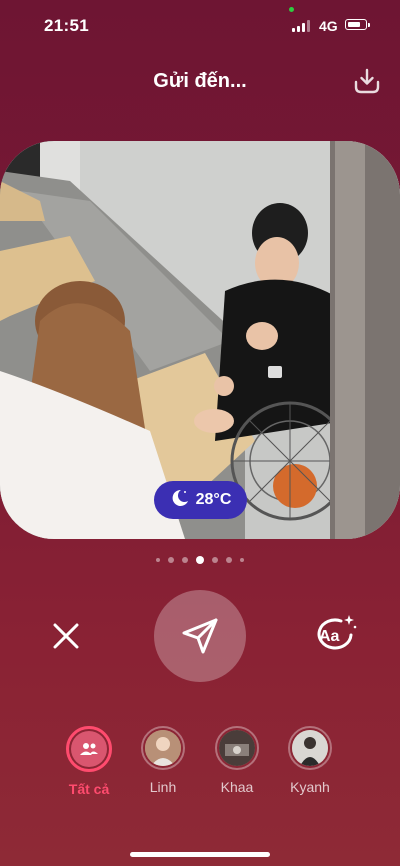 The height and width of the screenshot is (866, 400). Describe the element at coordinates (200, 26) in the screenshot. I see `status-bar: 21:51 4G` at that location.